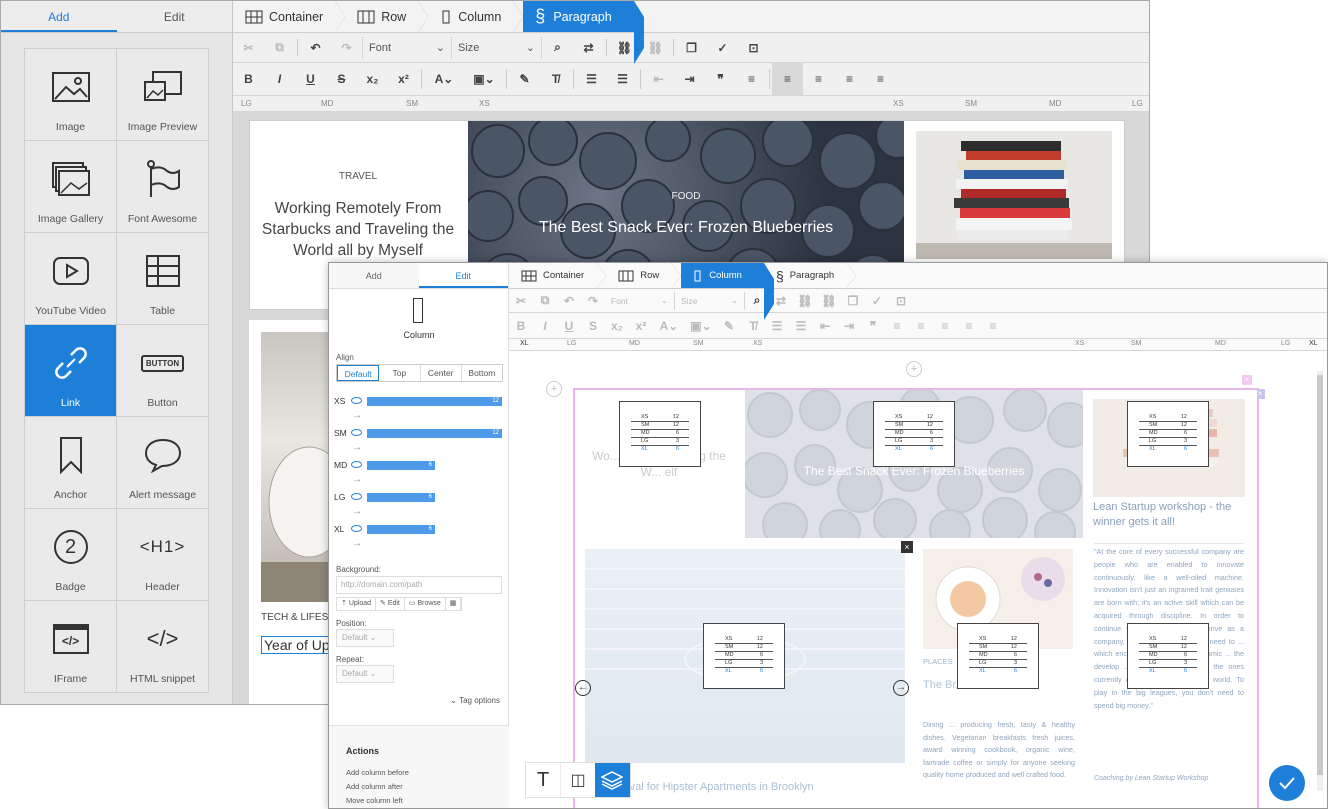 Image resolution: width=1328 pixels, height=809 pixels. Describe the element at coordinates (901, 300) in the screenshot. I see `comment-icon: ⊡` at that location.